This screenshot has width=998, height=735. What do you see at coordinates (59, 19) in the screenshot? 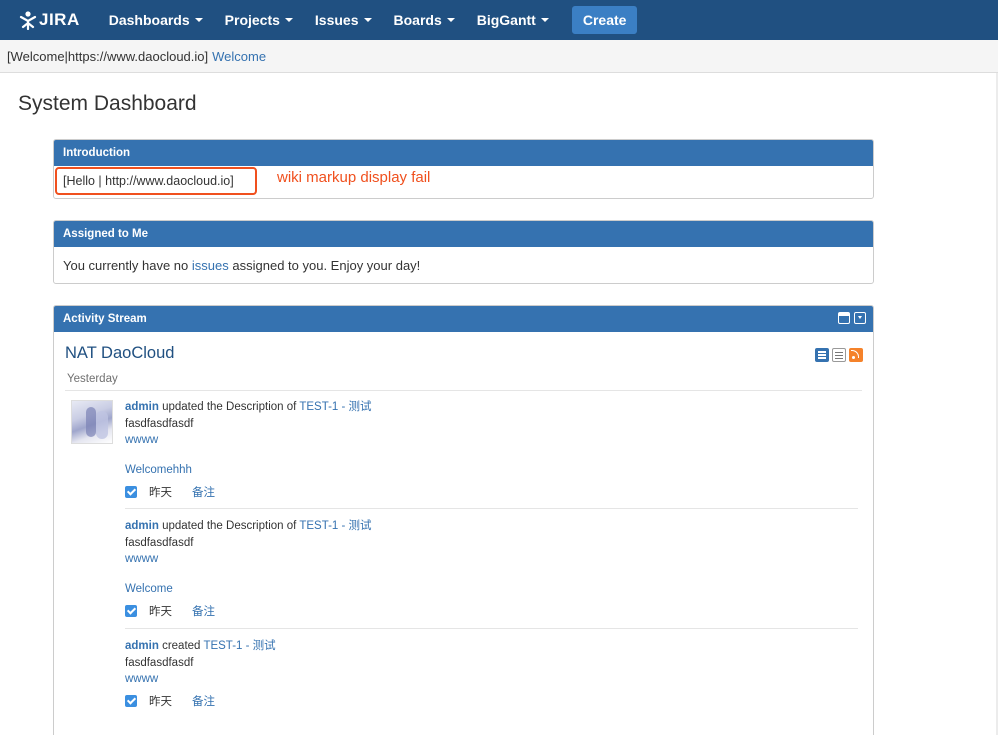
I see `logo-text: JIRA` at bounding box center [59, 19].